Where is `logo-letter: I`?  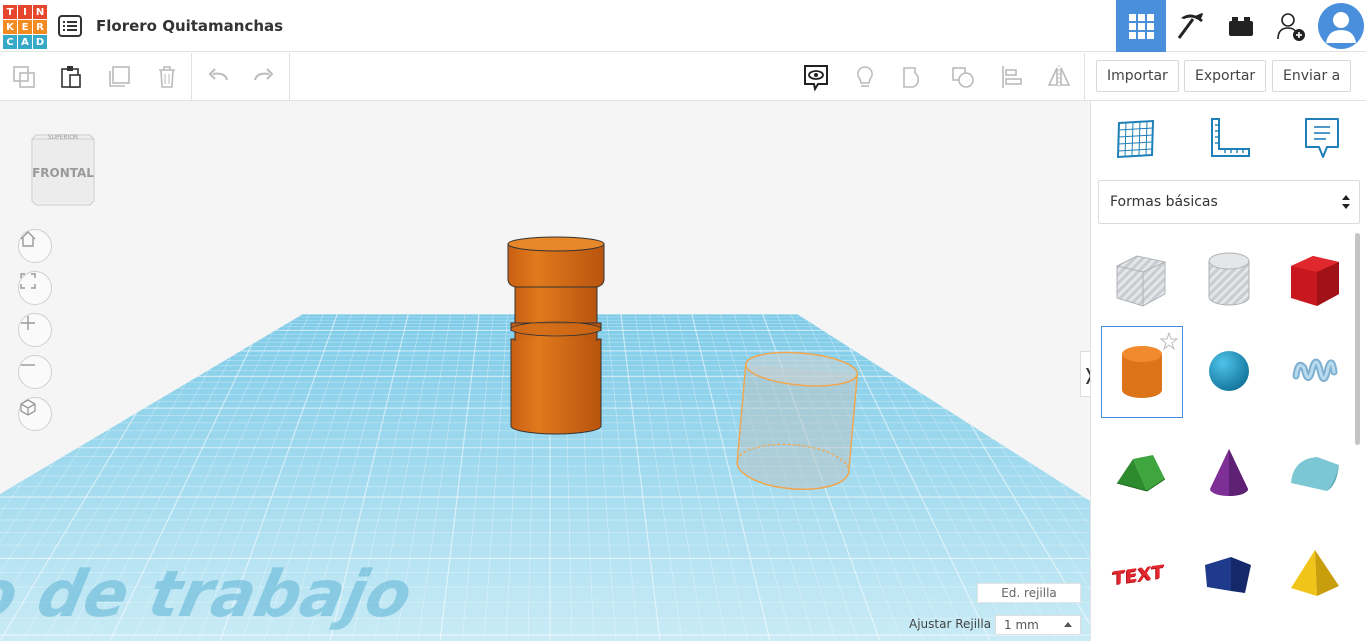
logo-letter: I is located at coordinates (25, 12).